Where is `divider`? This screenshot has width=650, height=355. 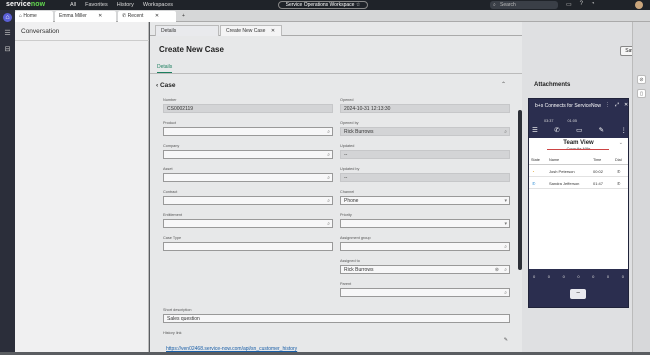
divider is located at coordinates (578, 149).